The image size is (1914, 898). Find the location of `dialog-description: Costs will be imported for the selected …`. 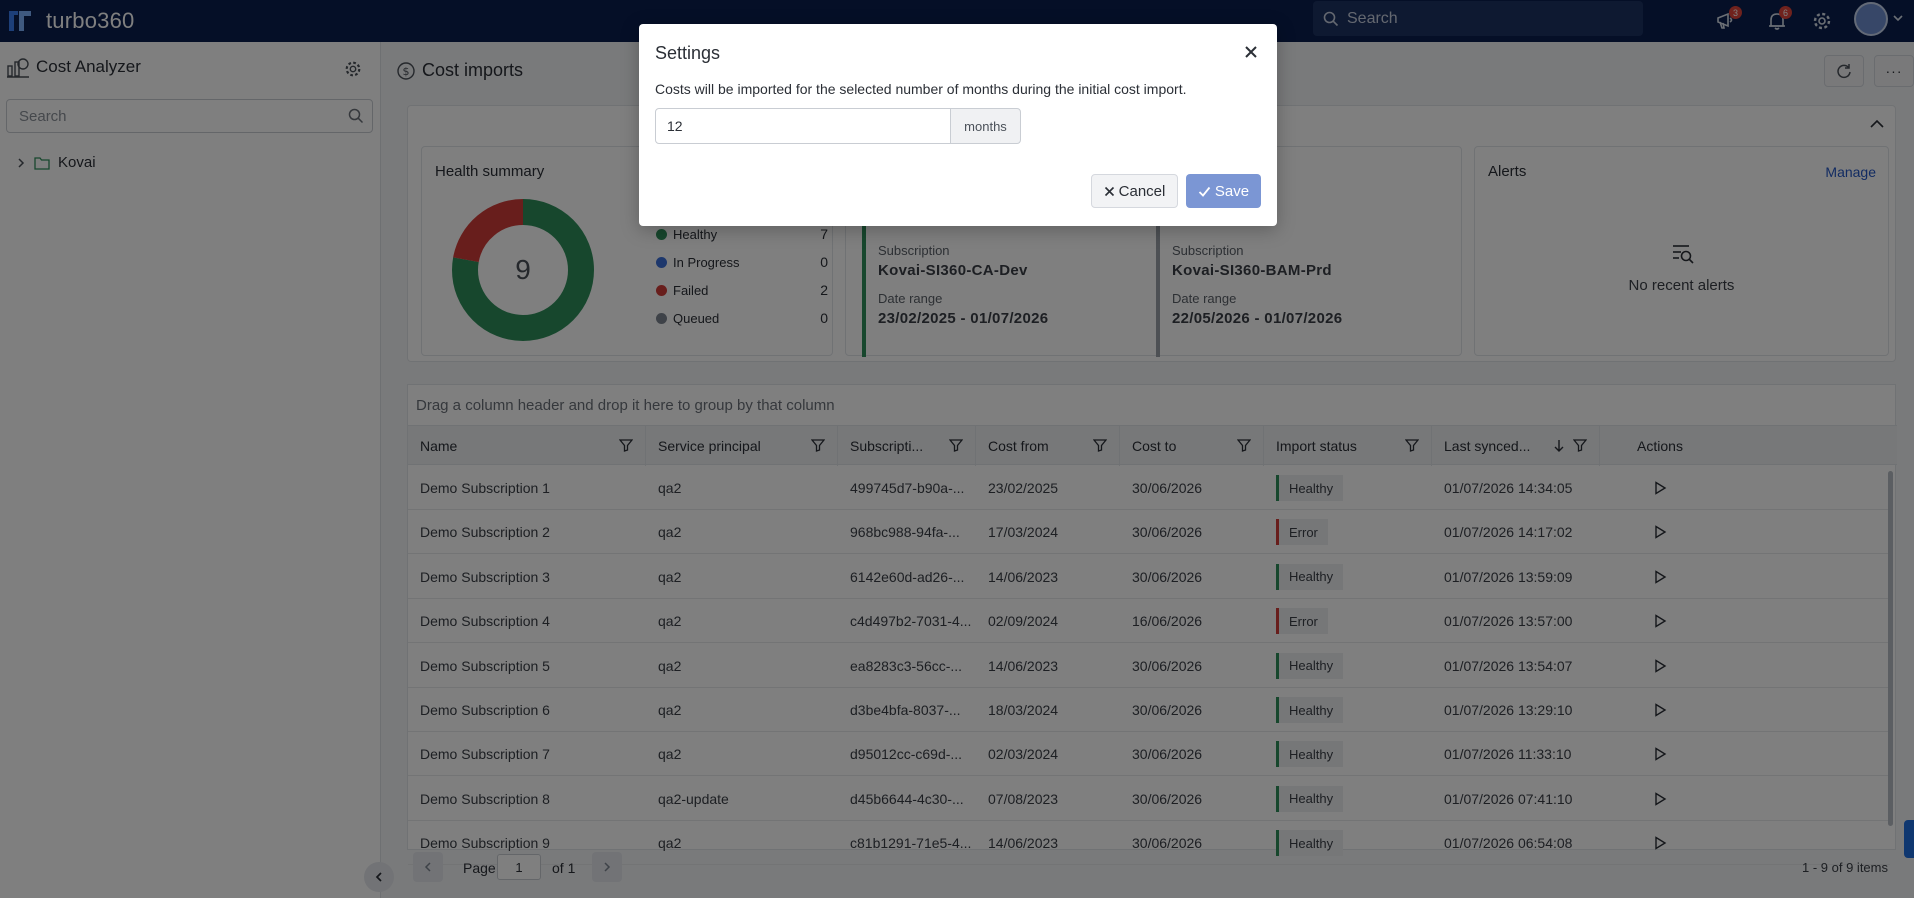

dialog-description: Costs will be imported for the selected … is located at coordinates (921, 89).